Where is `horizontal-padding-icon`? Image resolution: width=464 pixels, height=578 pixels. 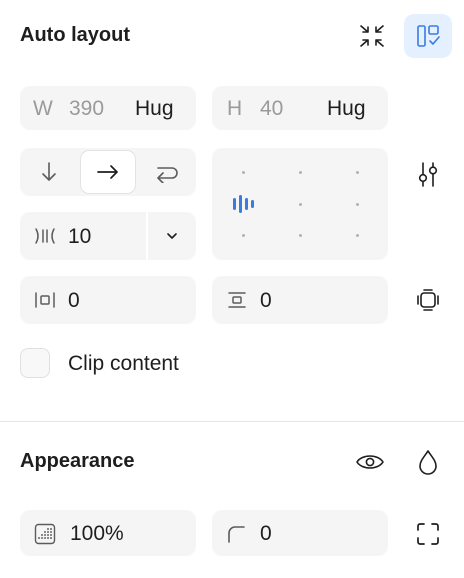
horizontal-padding-icon is located at coordinates (45, 302).